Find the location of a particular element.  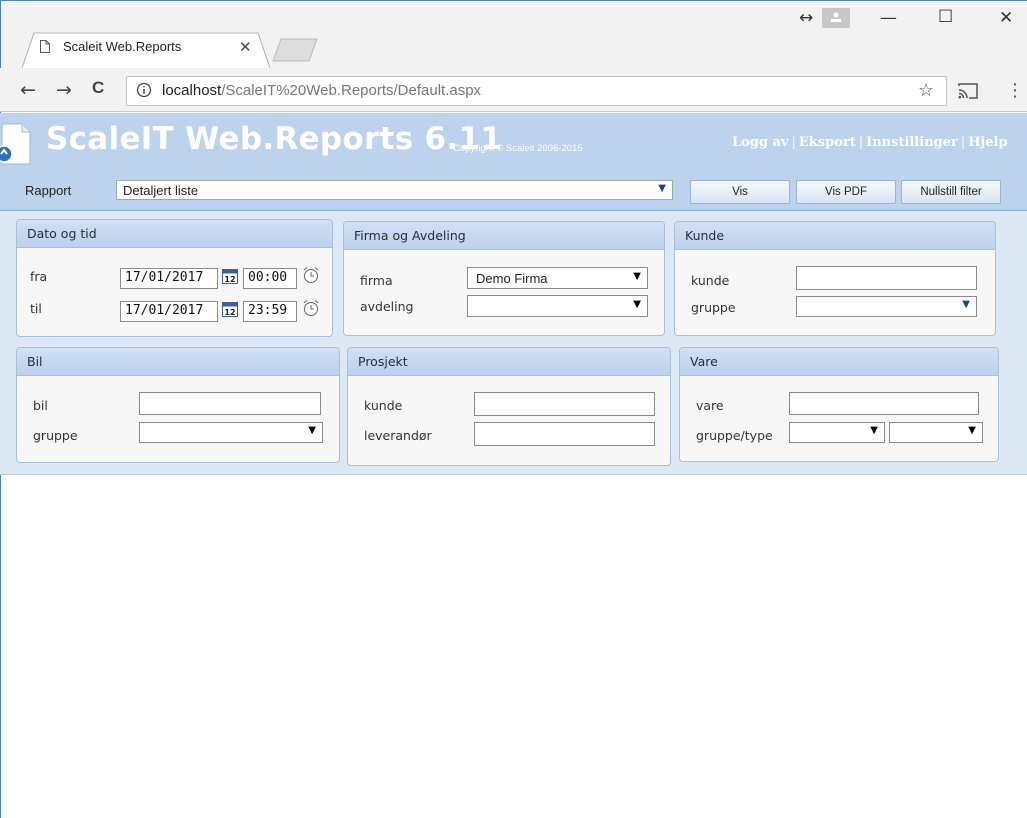

vare-gruppe-type-label: gruppe/type is located at coordinates (734, 435).